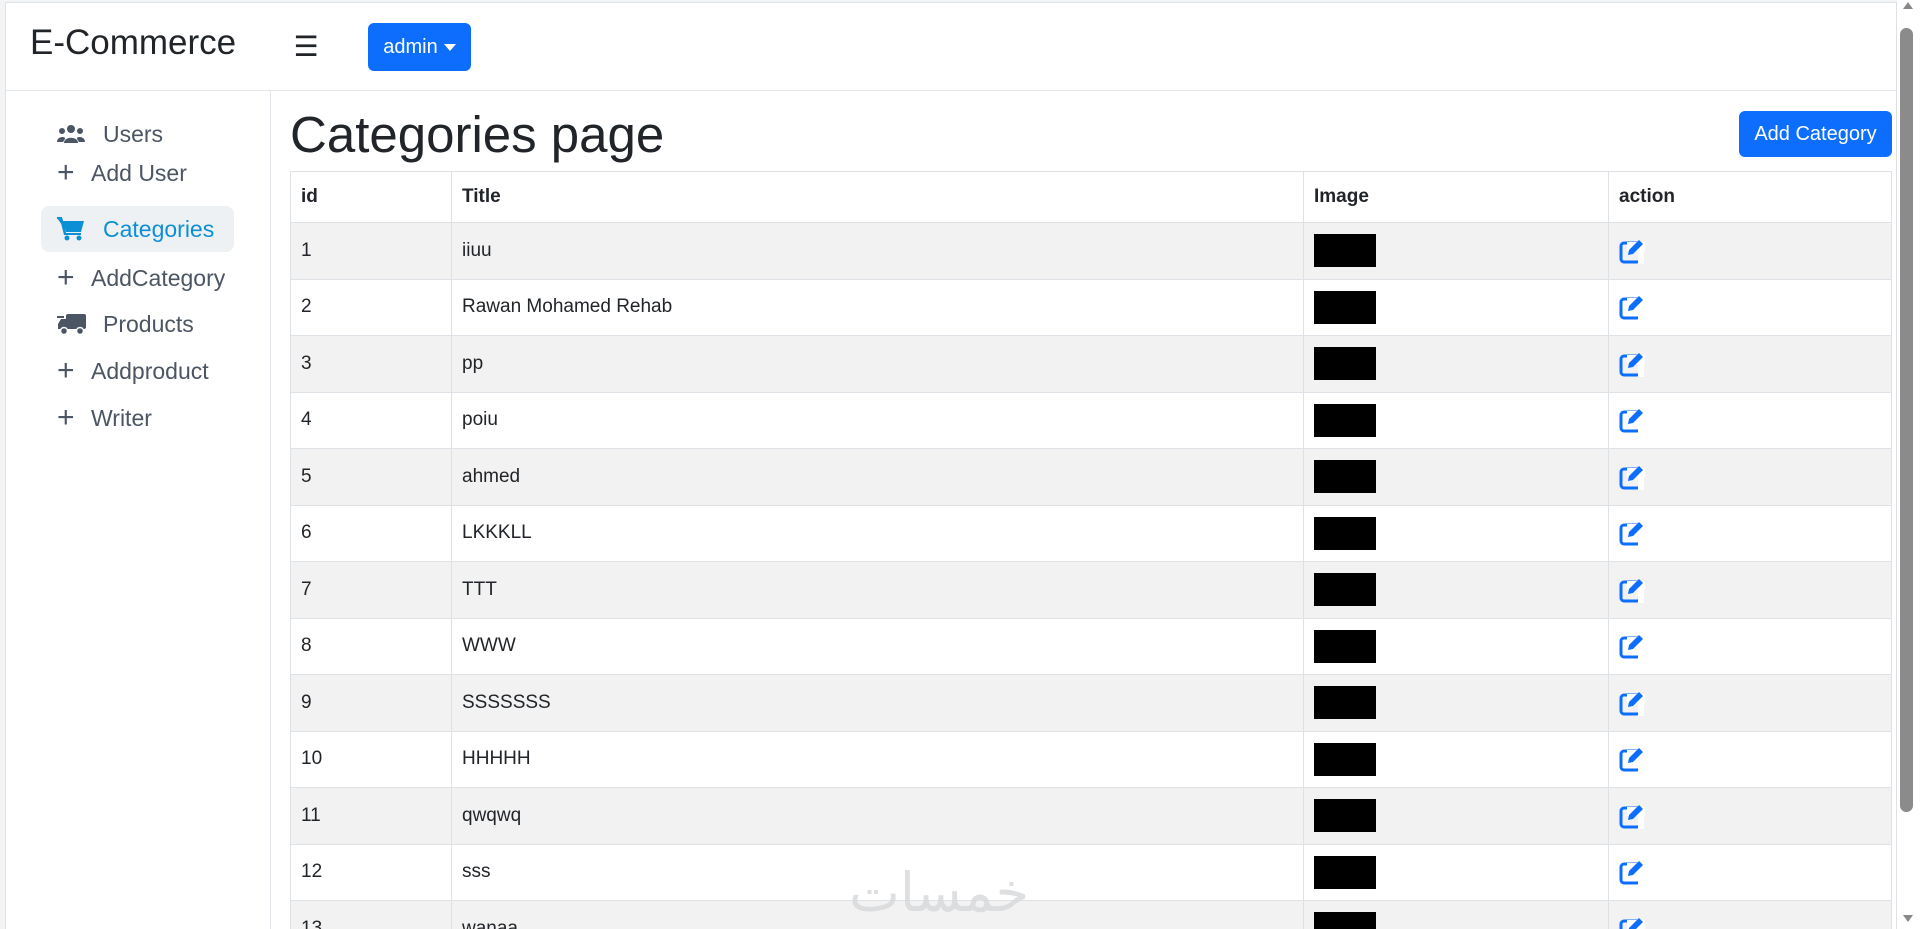  What do you see at coordinates (877, 307) in the screenshot?
I see `cell-title: Rawan Mohamed Rehab` at bounding box center [877, 307].